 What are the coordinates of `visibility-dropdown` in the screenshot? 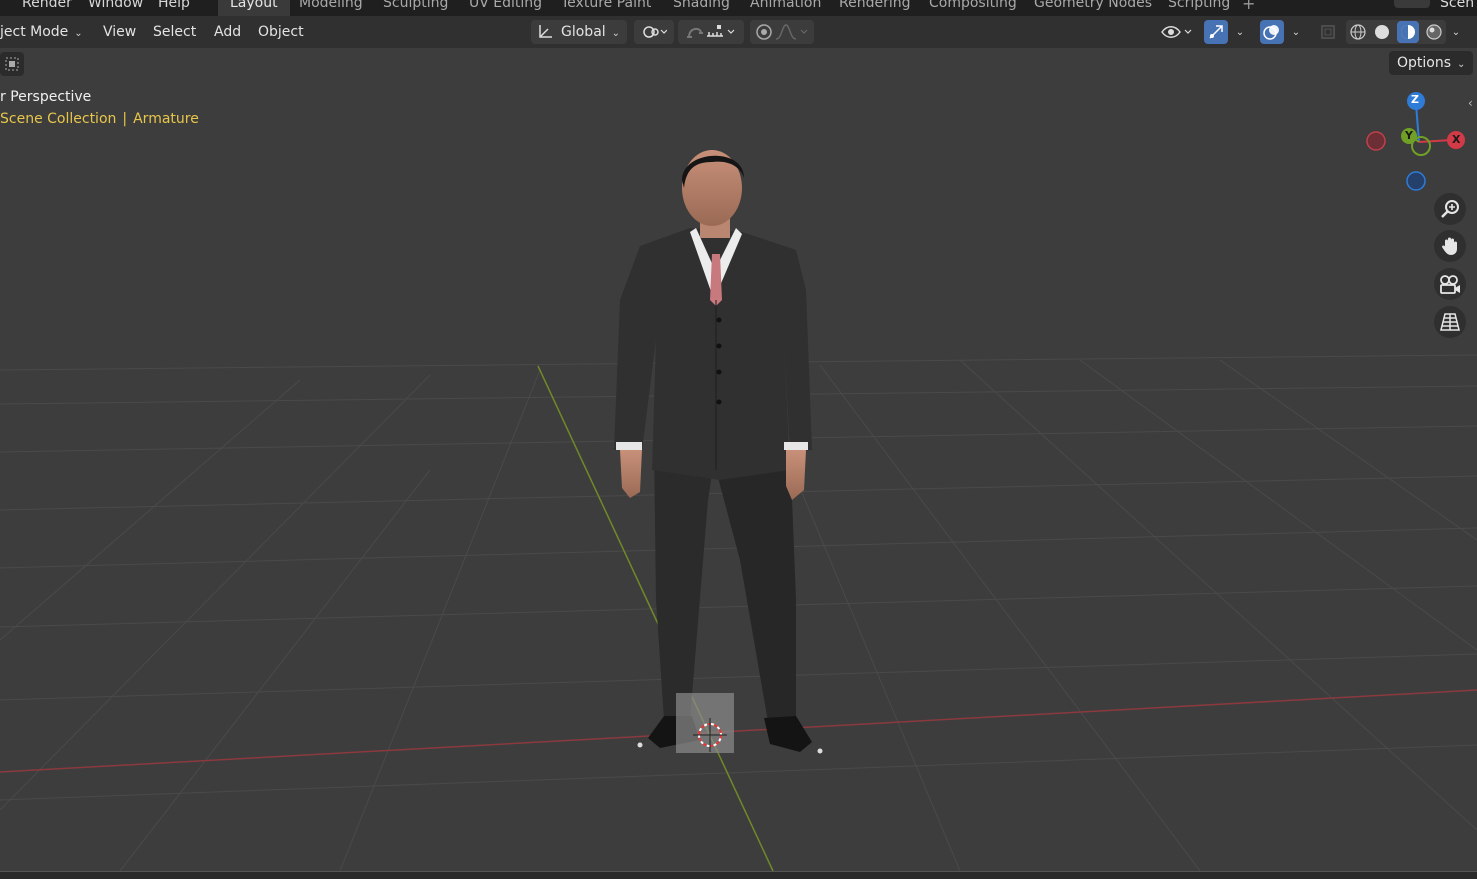 It's located at (1177, 32).